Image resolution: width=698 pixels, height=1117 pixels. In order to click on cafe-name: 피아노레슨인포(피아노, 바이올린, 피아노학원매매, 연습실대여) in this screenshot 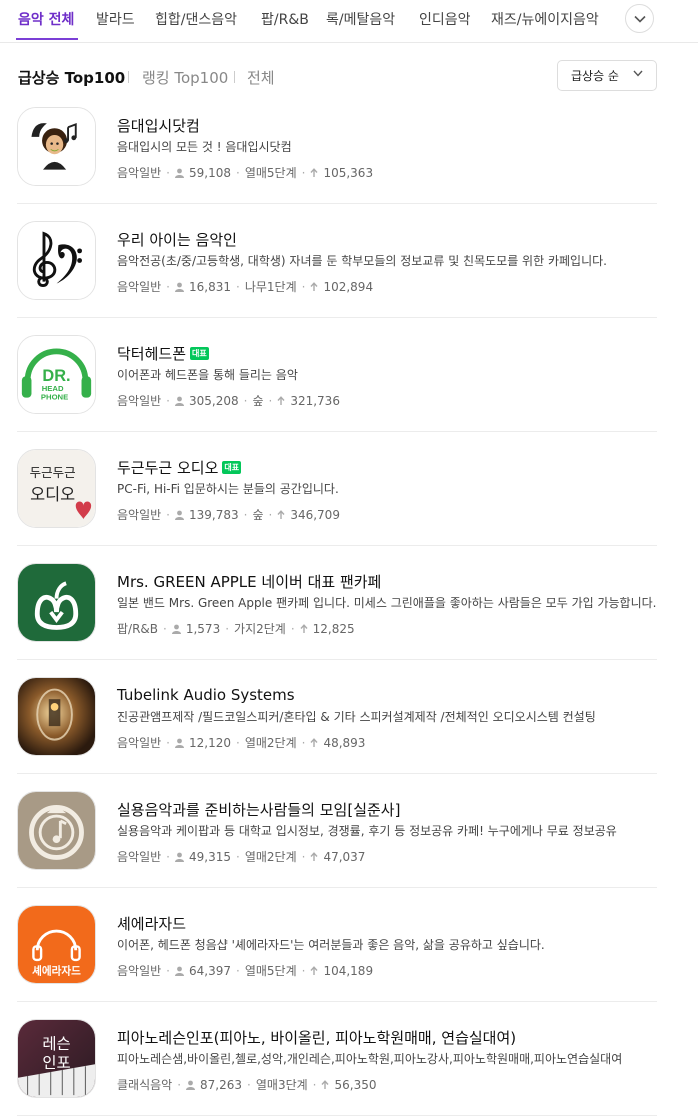, I will do `click(316, 1037)`.